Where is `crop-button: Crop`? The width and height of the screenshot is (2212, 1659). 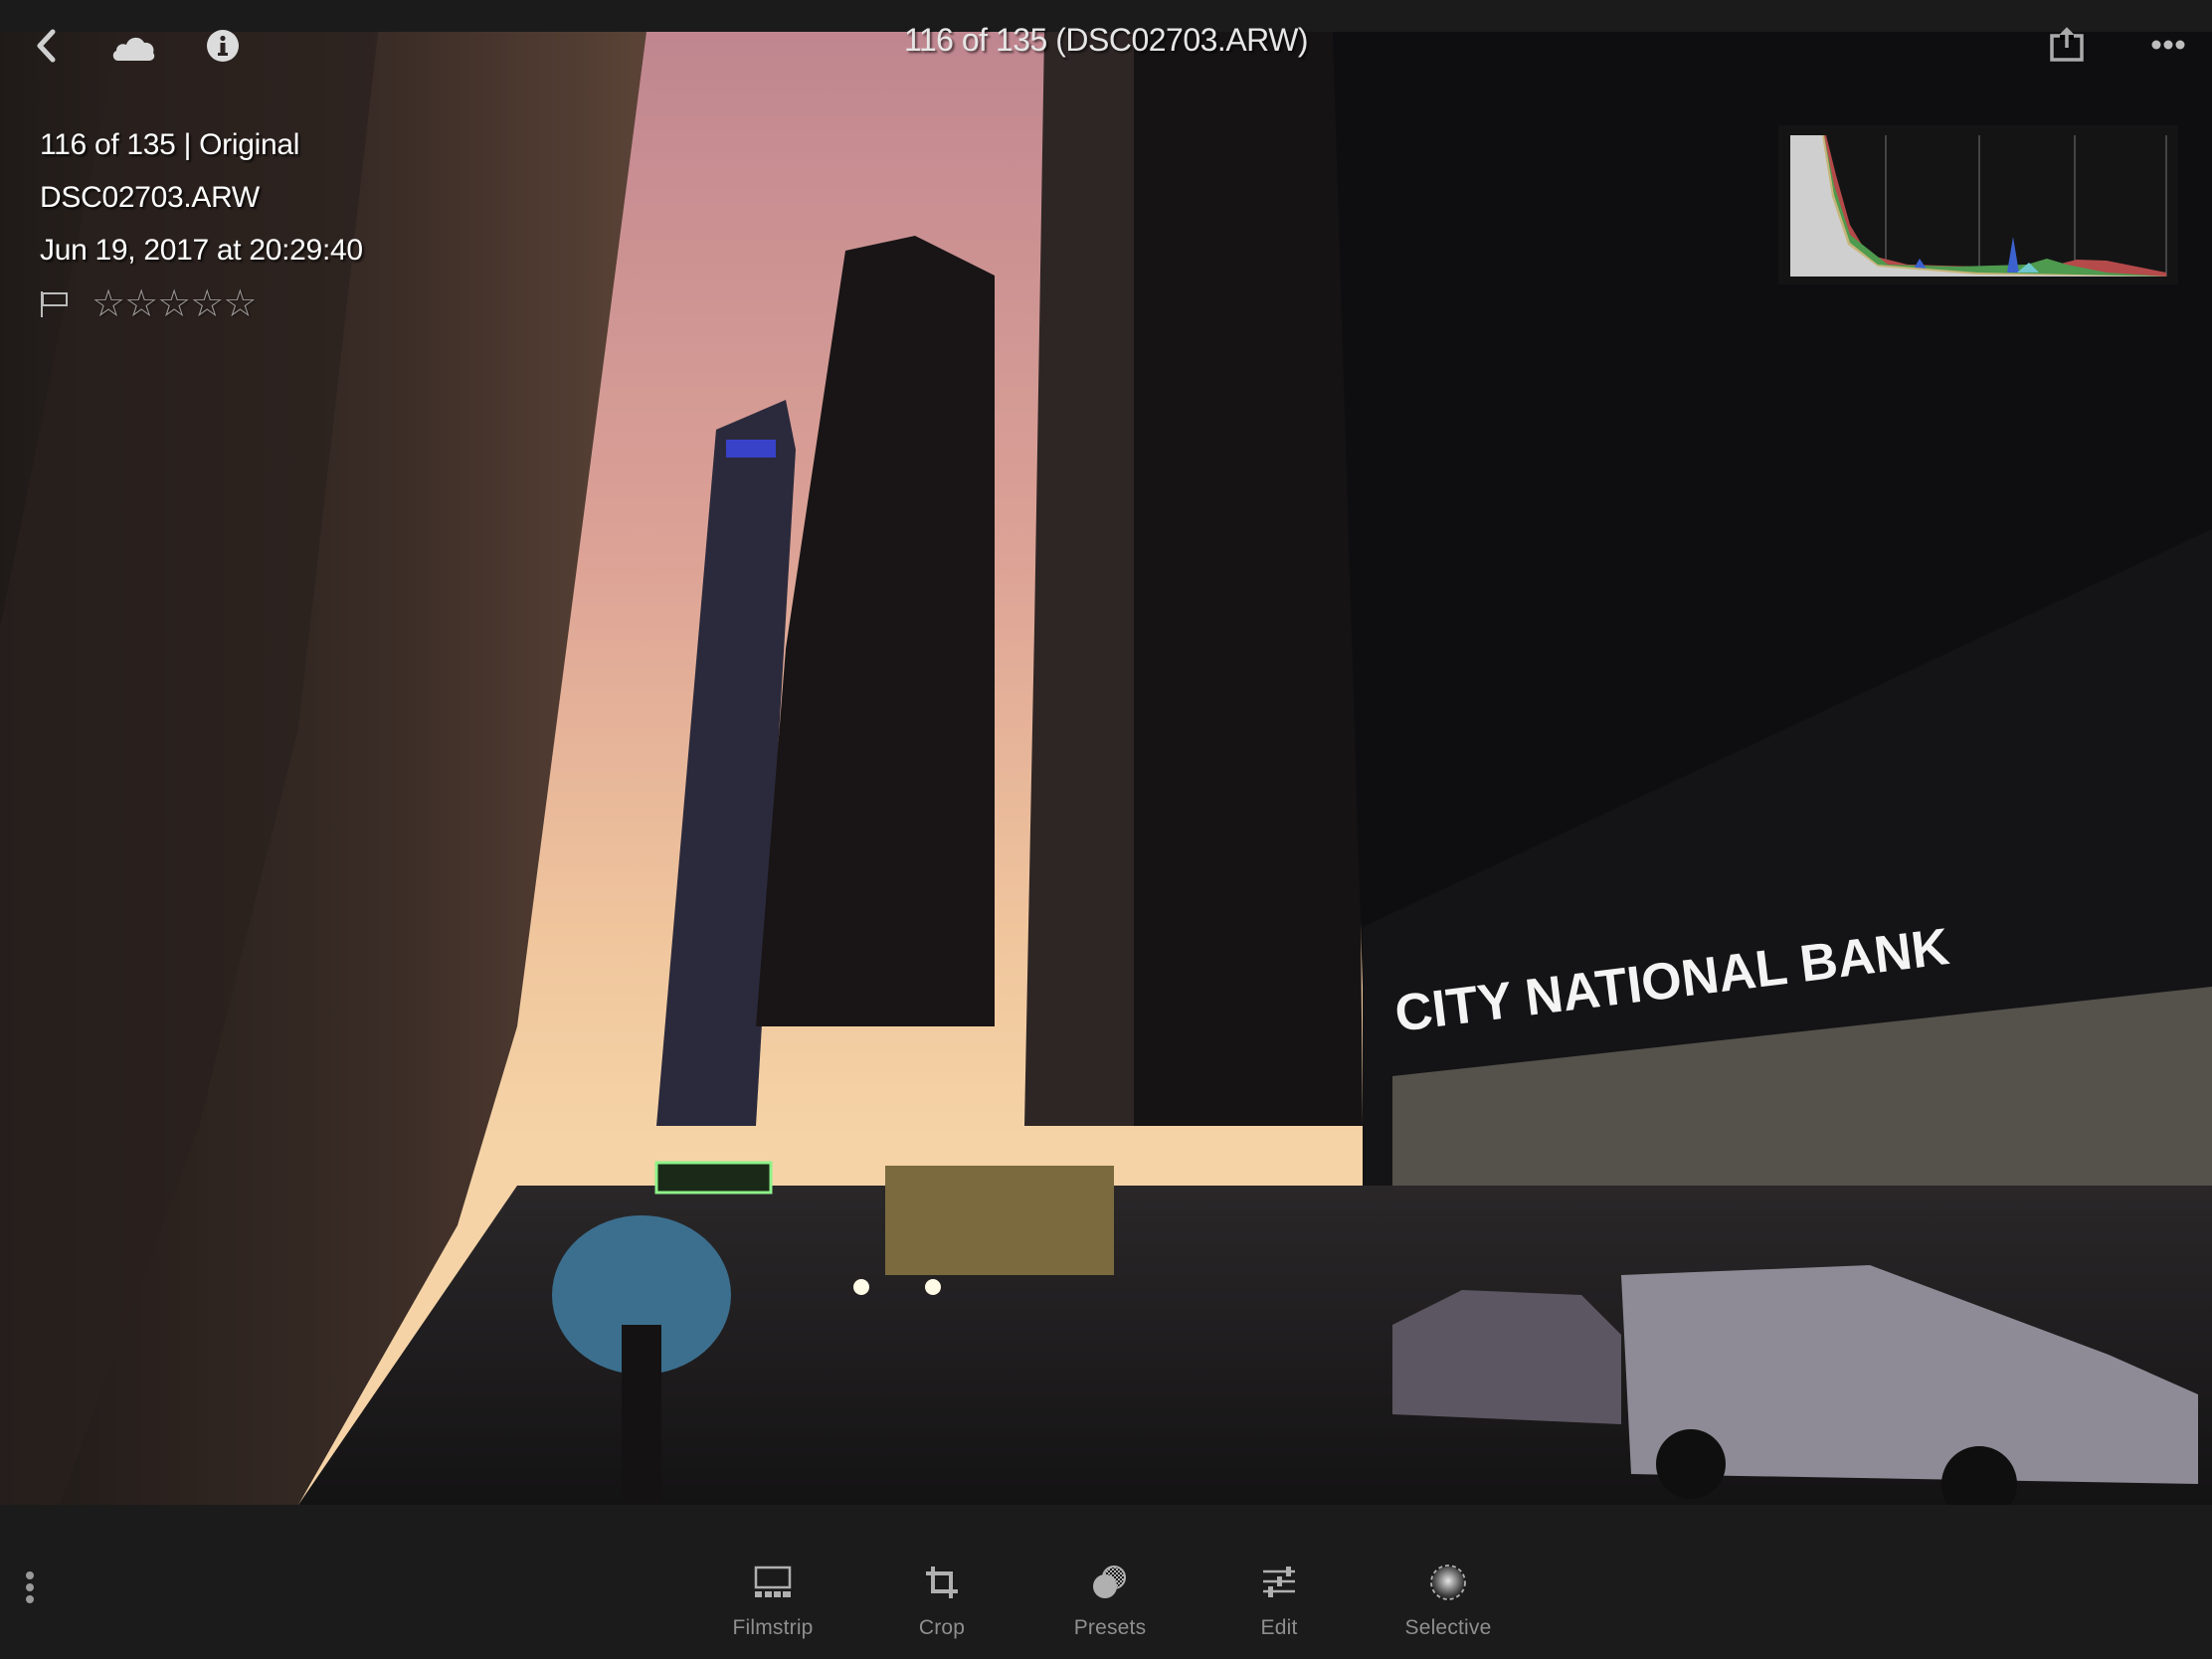
crop-button: Crop is located at coordinates (942, 1601).